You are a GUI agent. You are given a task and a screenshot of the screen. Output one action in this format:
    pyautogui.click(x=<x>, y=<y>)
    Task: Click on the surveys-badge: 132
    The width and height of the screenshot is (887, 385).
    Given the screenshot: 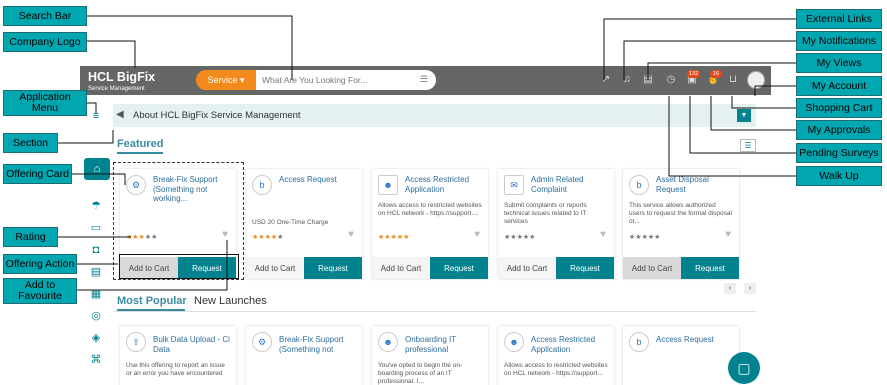 What is the action you would take?
    pyautogui.click(x=694, y=74)
    